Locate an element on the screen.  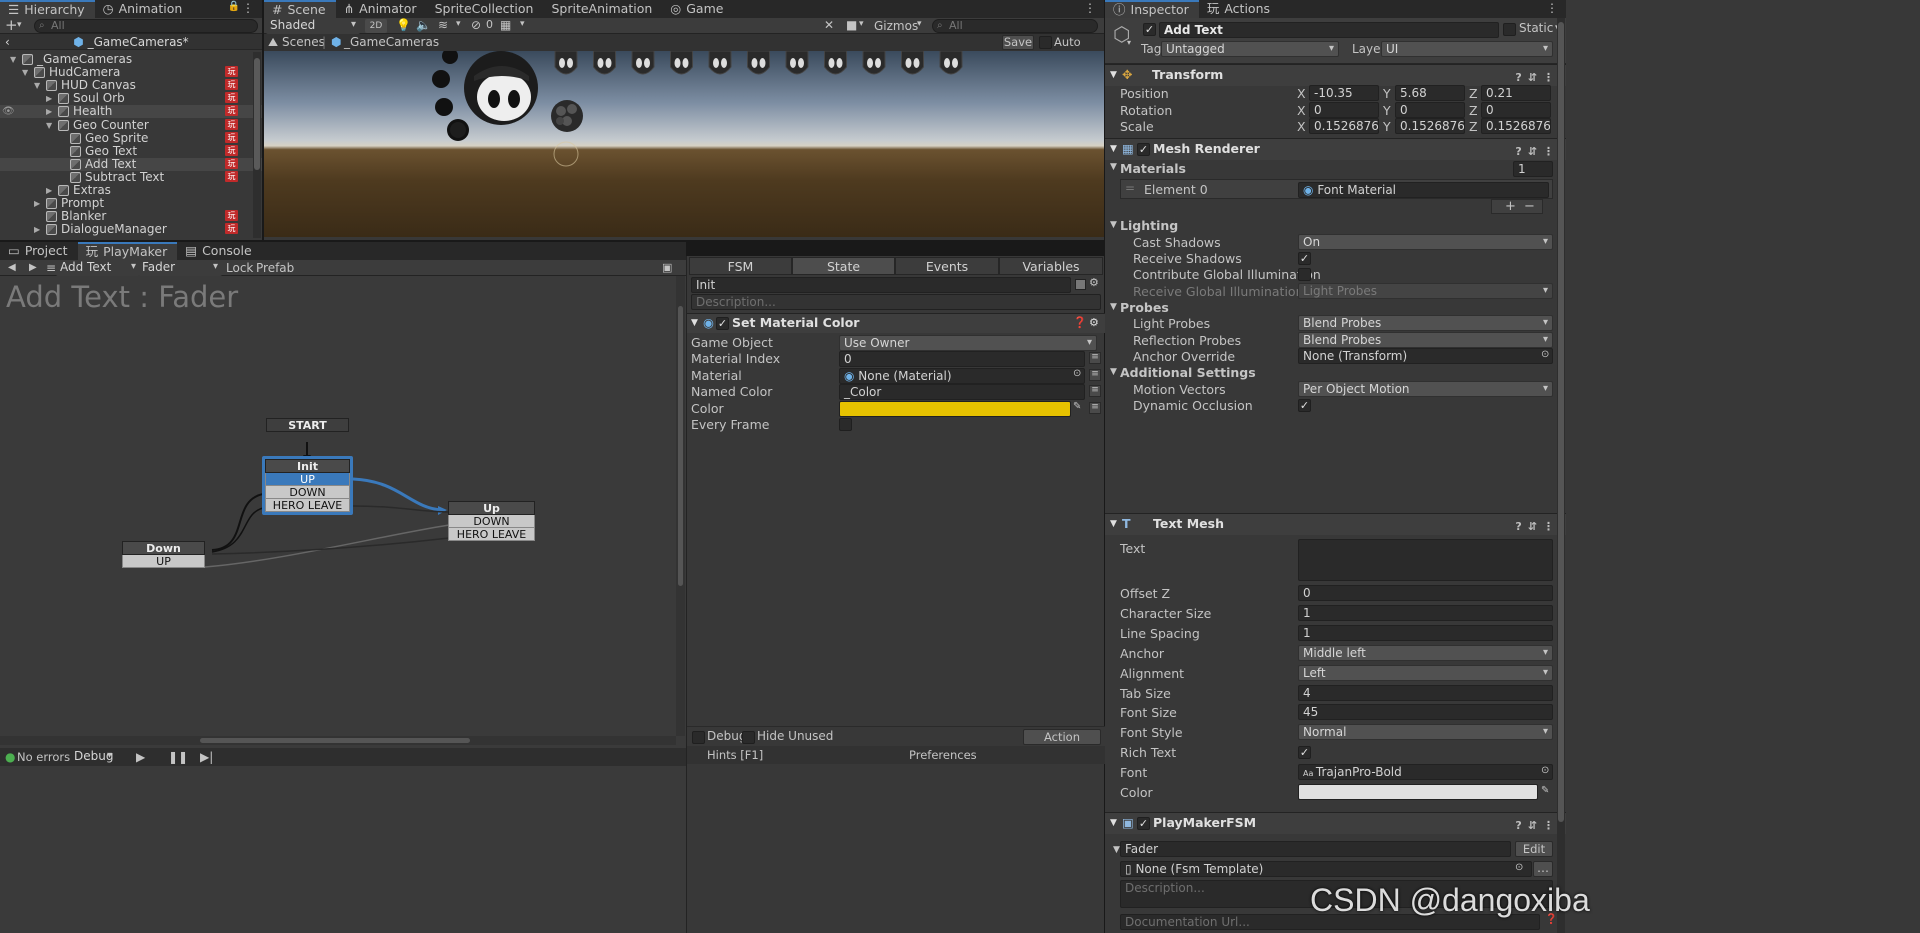
scrollbar-thumb is located at coordinates (257, 114).